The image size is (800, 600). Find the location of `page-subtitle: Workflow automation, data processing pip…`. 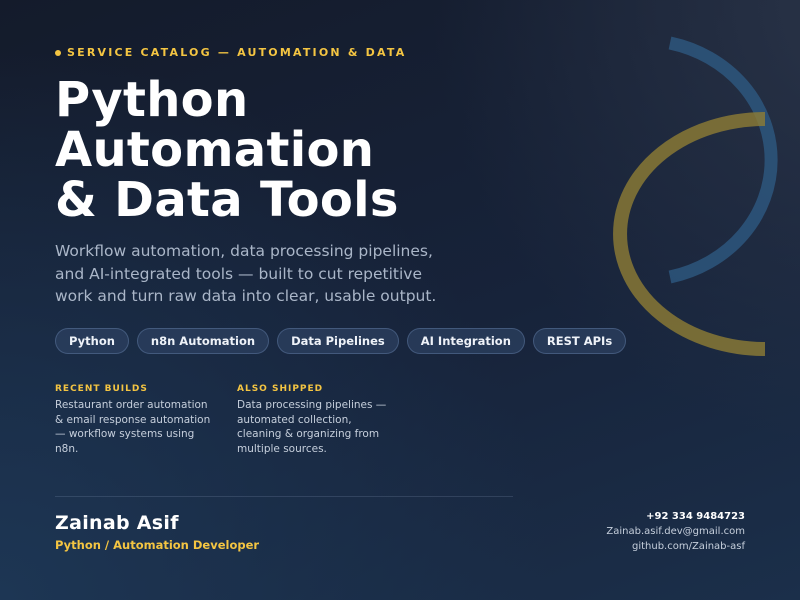

page-subtitle: Workflow automation, data processing pip… is located at coordinates (246, 273).